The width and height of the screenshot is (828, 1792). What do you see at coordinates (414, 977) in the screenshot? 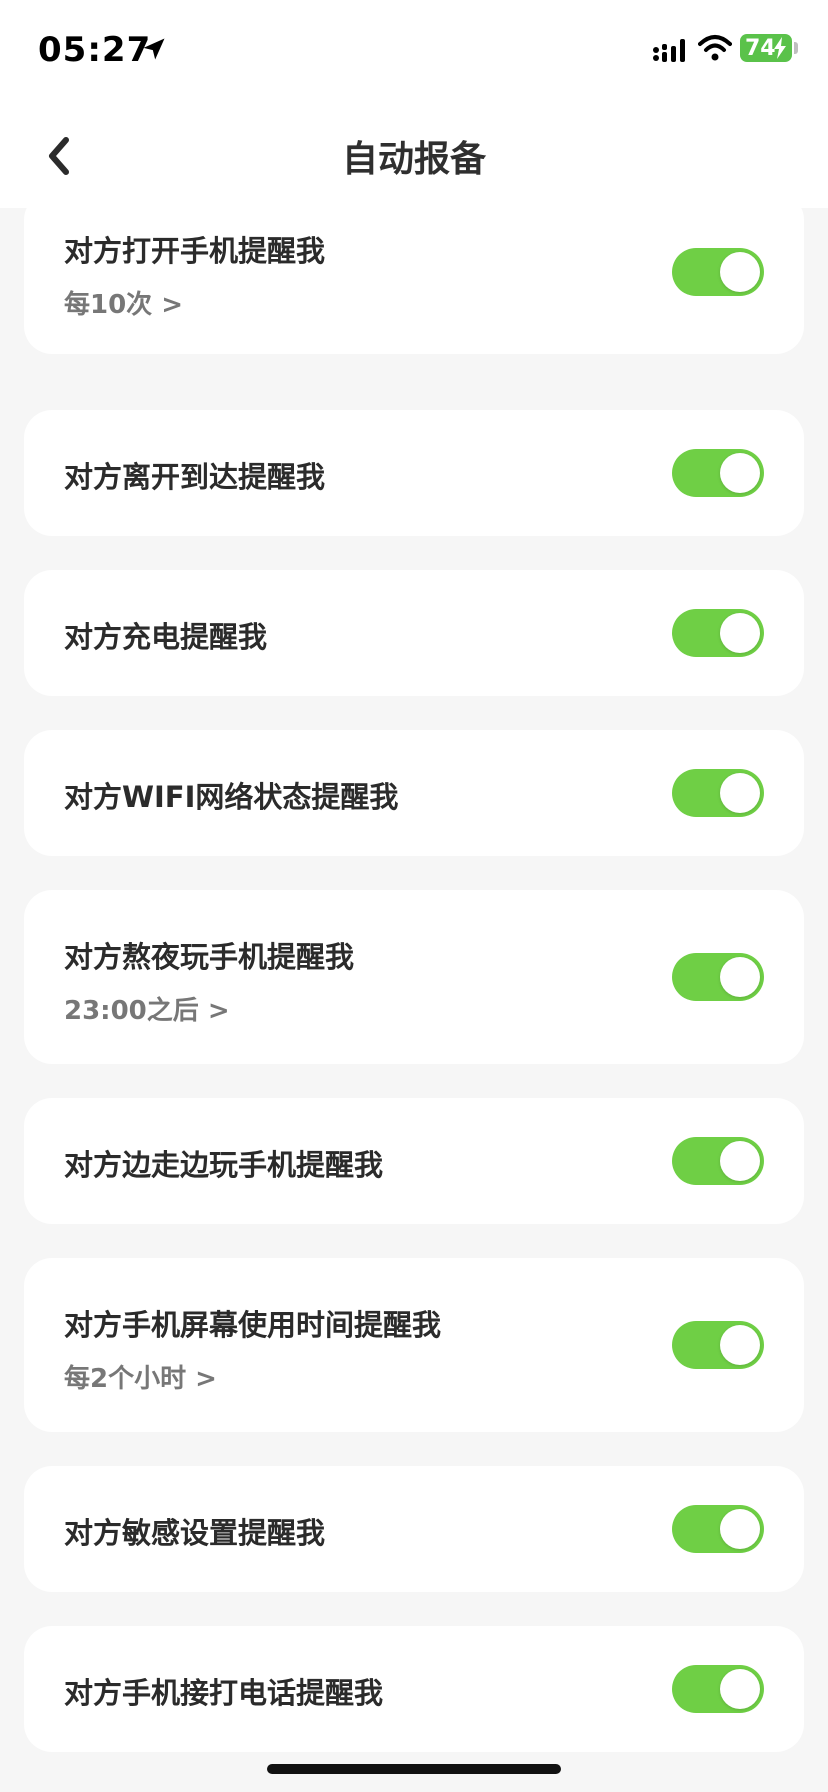
I see `setting-card-late-night: 对方熬夜玩手机提醒我 23:00之后 >` at bounding box center [414, 977].